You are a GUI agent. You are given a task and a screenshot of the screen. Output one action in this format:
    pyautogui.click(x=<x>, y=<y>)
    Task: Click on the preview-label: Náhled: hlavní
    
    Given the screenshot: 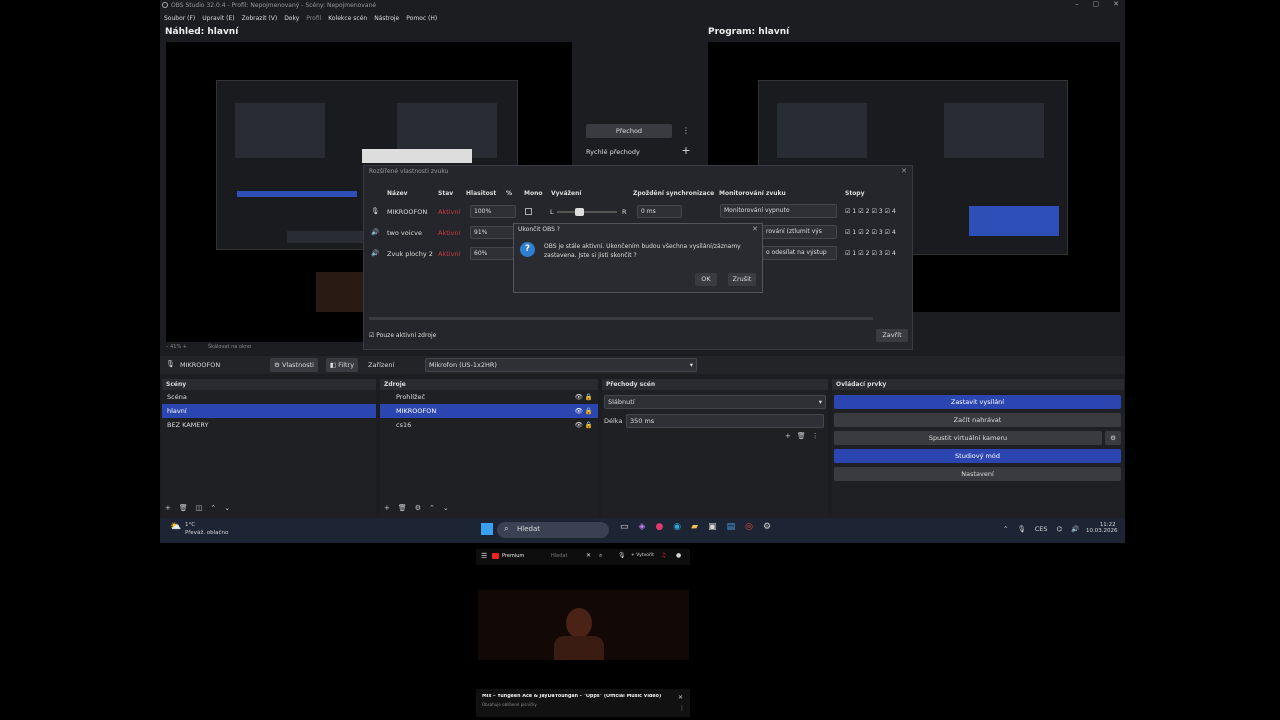 What is the action you would take?
    pyautogui.click(x=202, y=32)
    